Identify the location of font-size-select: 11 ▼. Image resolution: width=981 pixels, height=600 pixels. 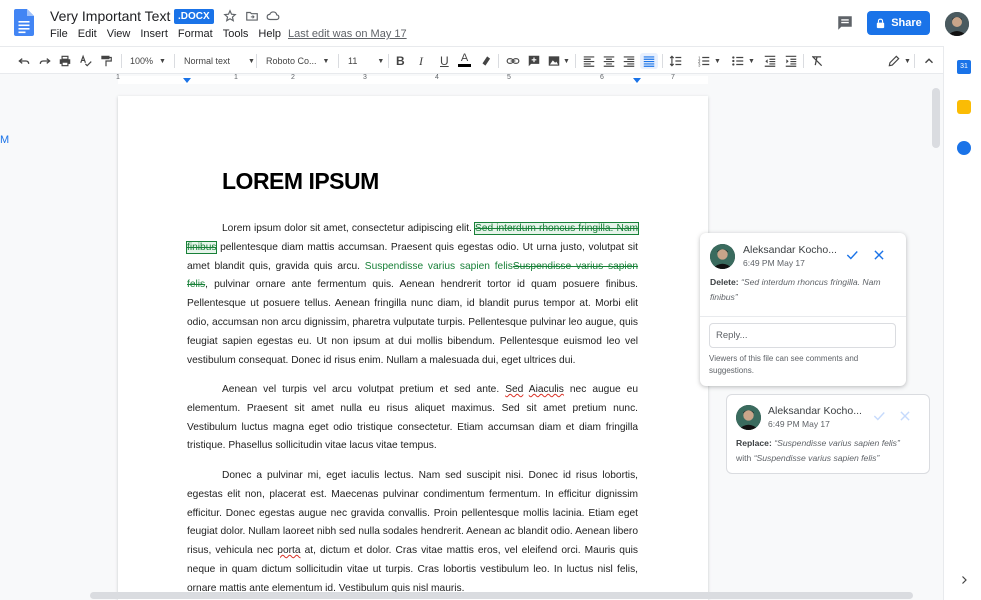
(366, 61).